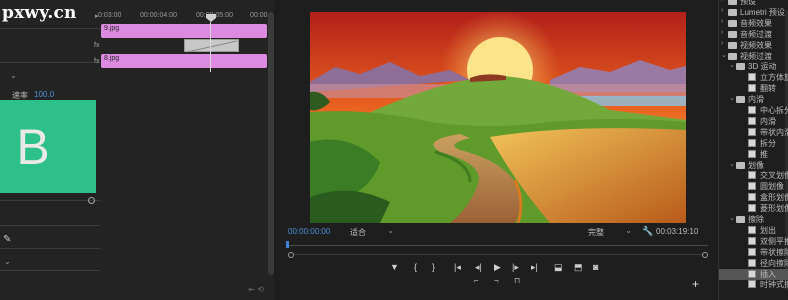  What do you see at coordinates (753, 45) in the screenshot?
I see `effect-folder: › 视频效果` at bounding box center [753, 45].